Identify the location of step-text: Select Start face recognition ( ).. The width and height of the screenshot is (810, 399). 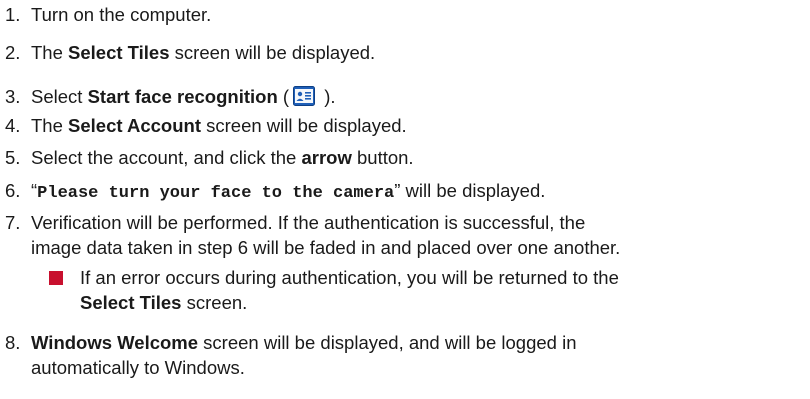
(183, 96).